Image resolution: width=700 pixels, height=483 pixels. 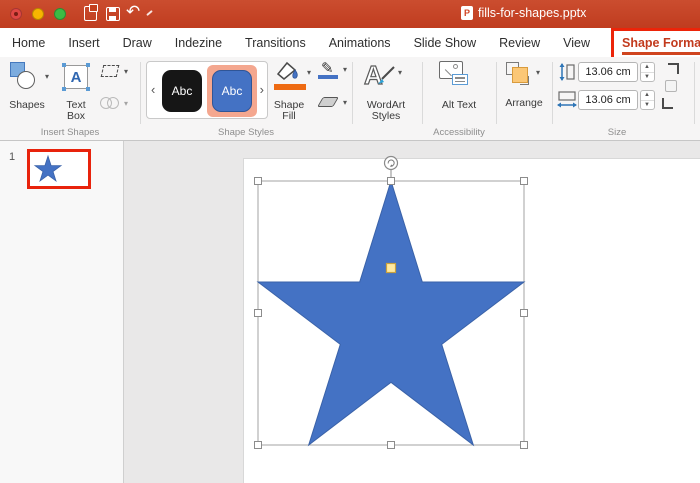 I want to click on thumbnail-star-shape, so click(x=48, y=168).